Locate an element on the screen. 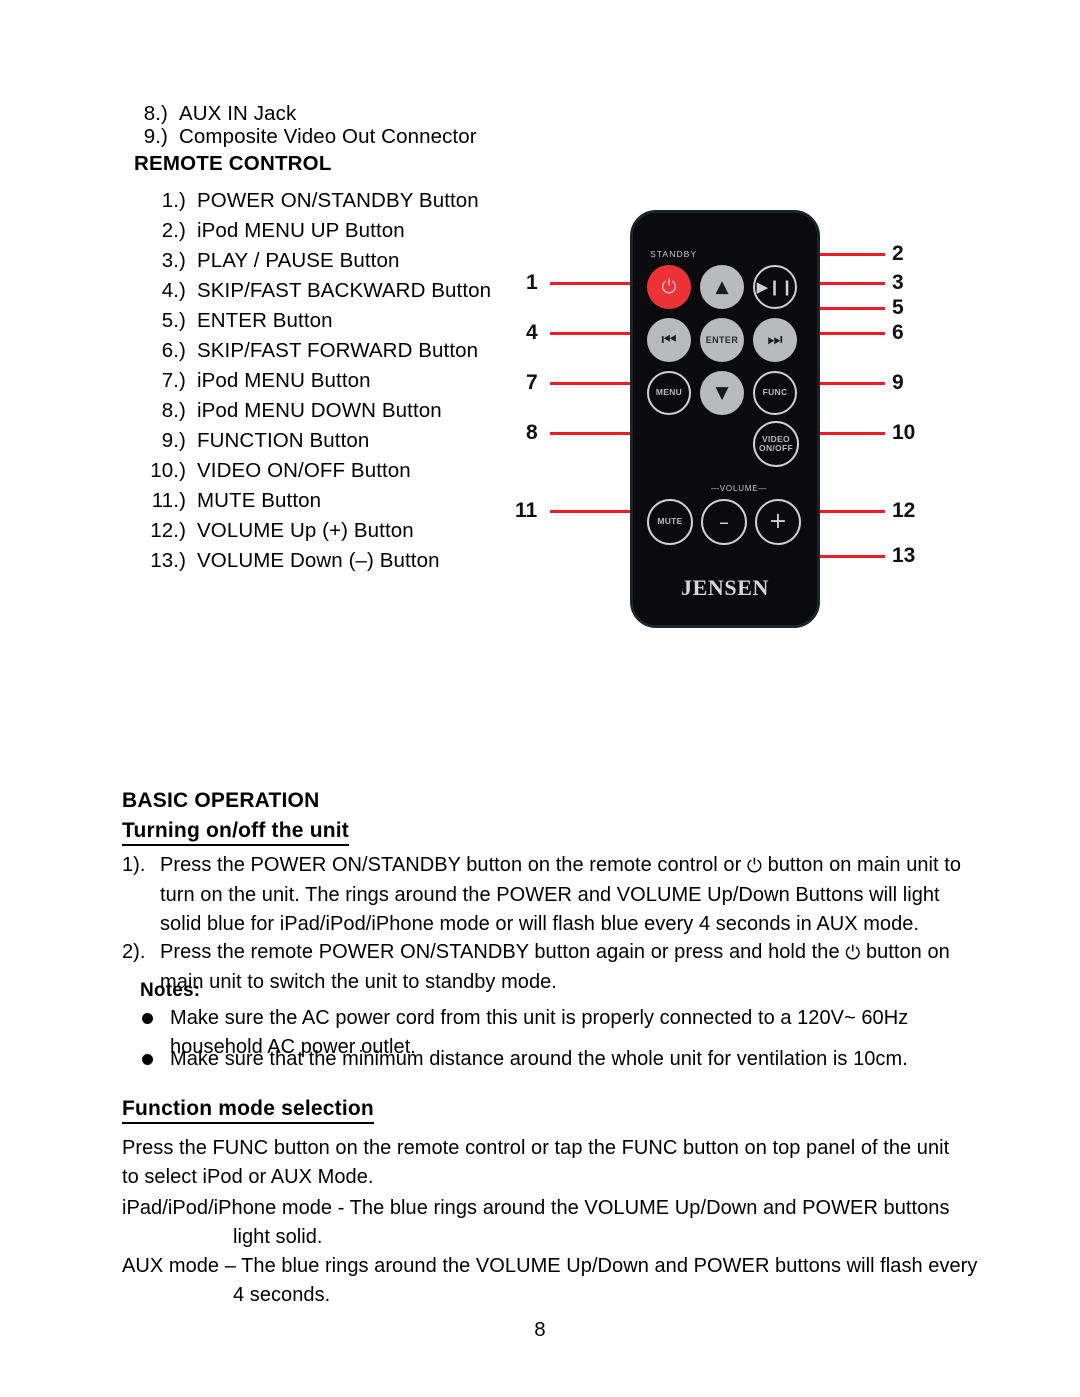  arrow-down-icon: ▼ is located at coordinates (722, 392).